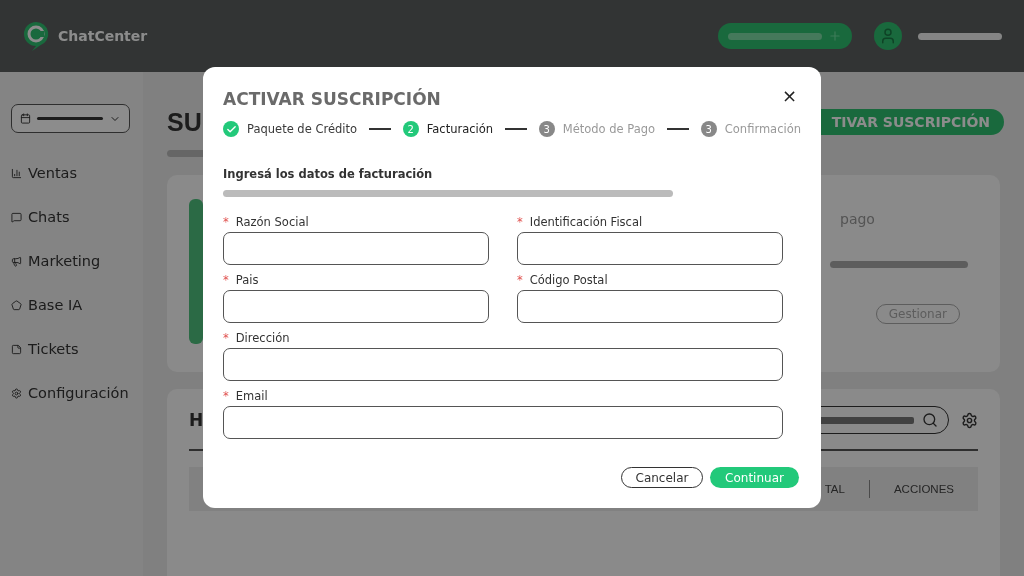  What do you see at coordinates (241, 281) in the screenshot?
I see `field-label: * Pais` at bounding box center [241, 281].